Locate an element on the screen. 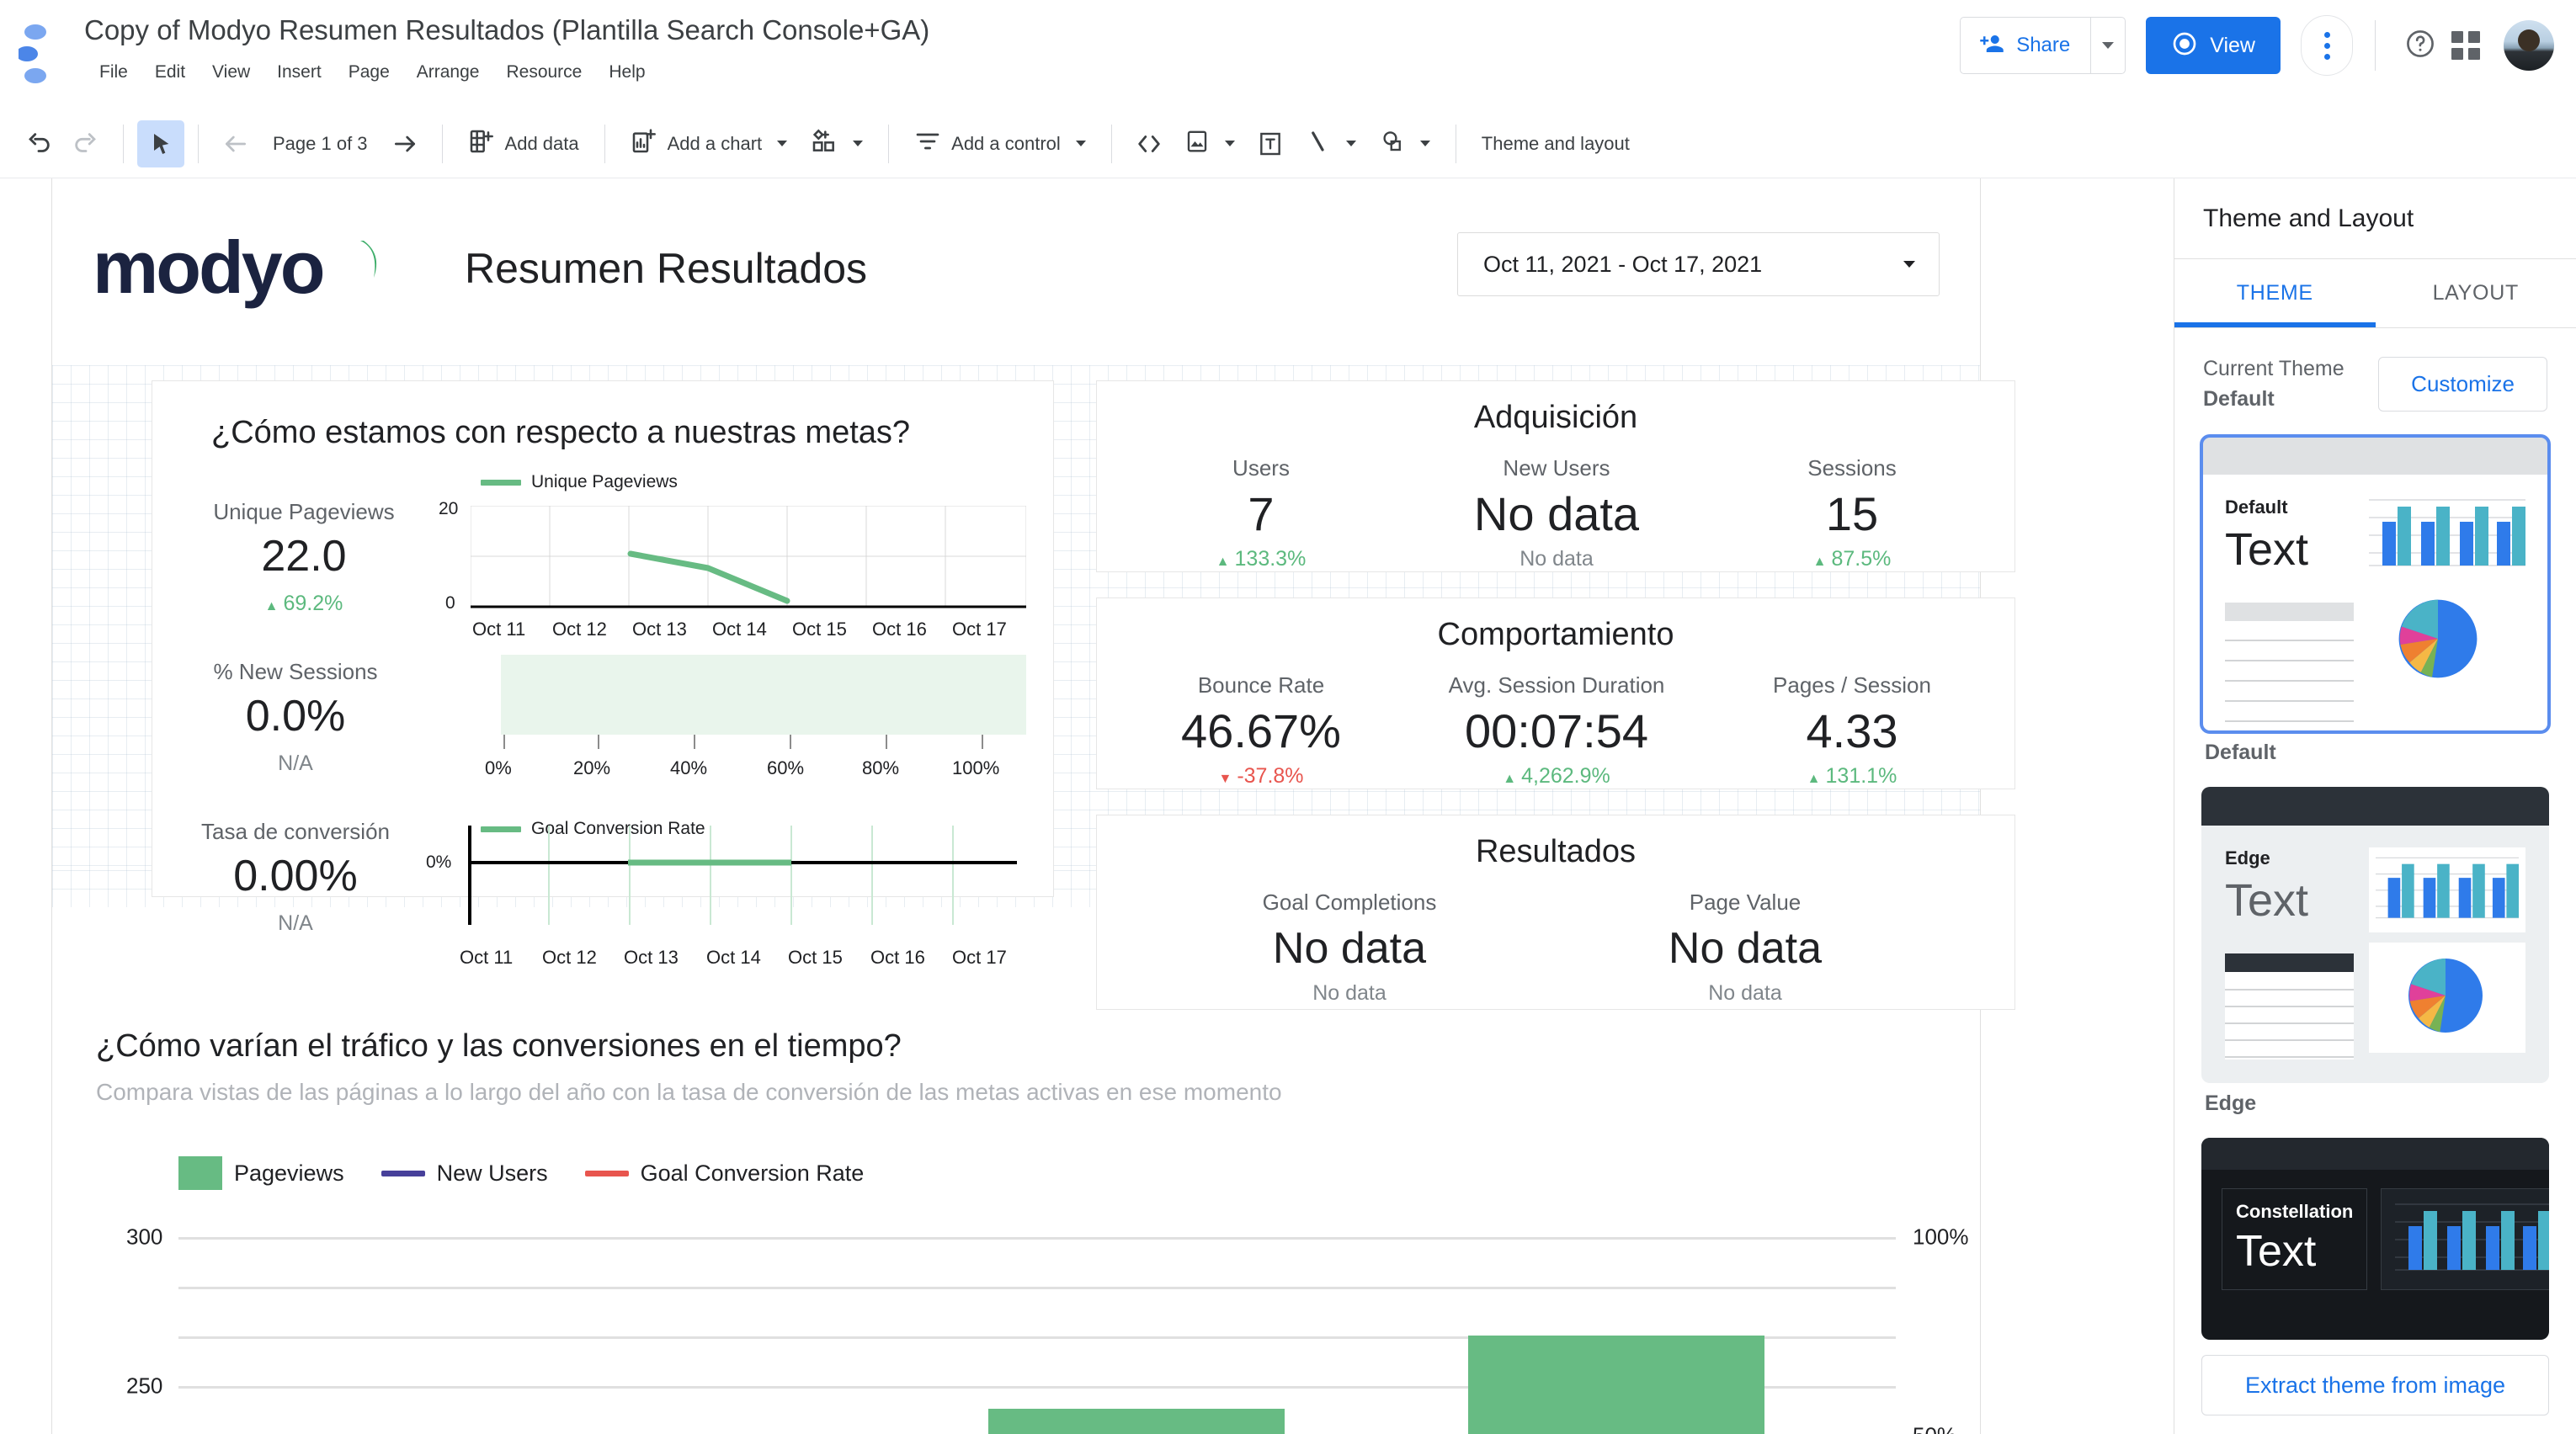 Image resolution: width=2576 pixels, height=1434 pixels. theme-and-layout-button: Theme and layout is located at coordinates (1556, 144).